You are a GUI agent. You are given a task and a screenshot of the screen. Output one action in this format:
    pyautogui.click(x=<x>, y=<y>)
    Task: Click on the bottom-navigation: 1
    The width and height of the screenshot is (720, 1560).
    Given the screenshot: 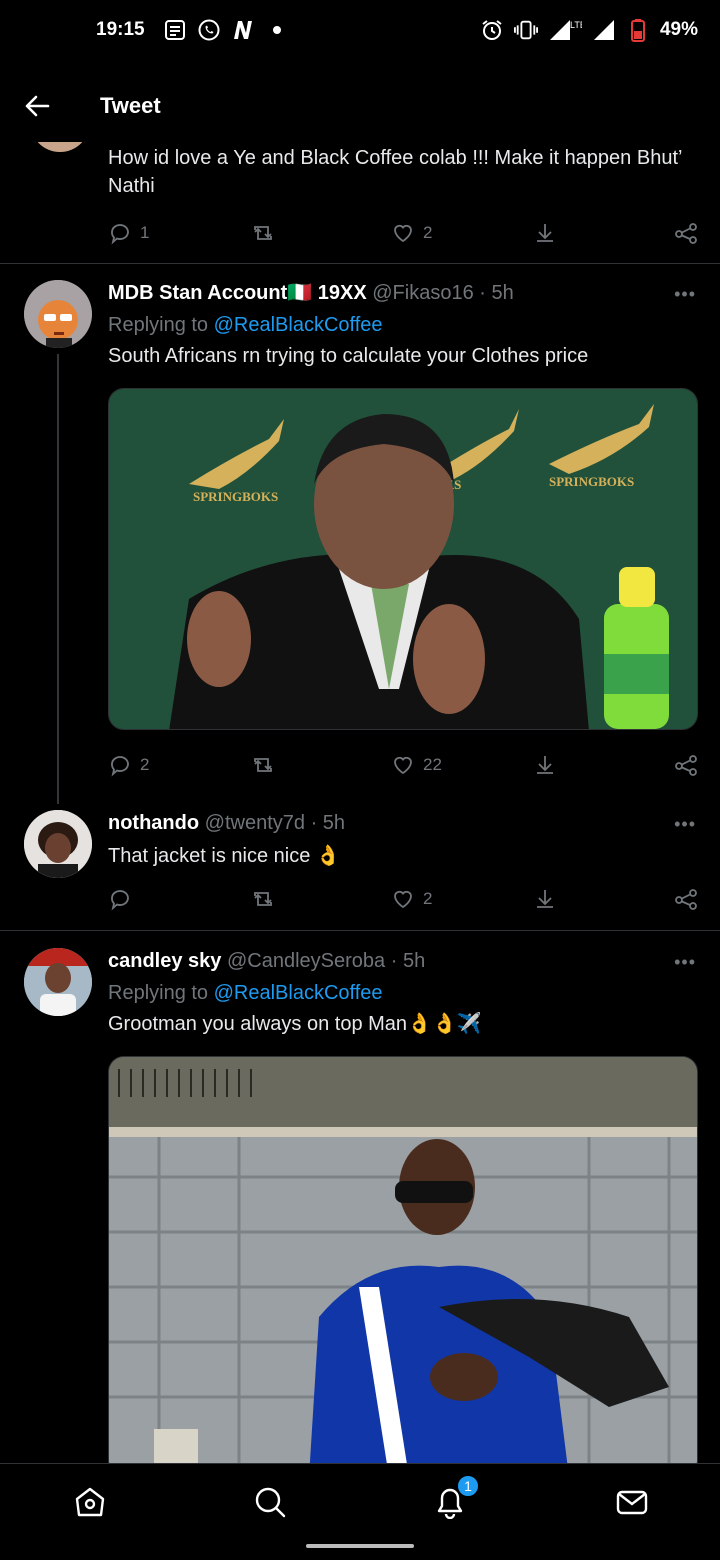 What is the action you would take?
    pyautogui.click(x=360, y=1511)
    